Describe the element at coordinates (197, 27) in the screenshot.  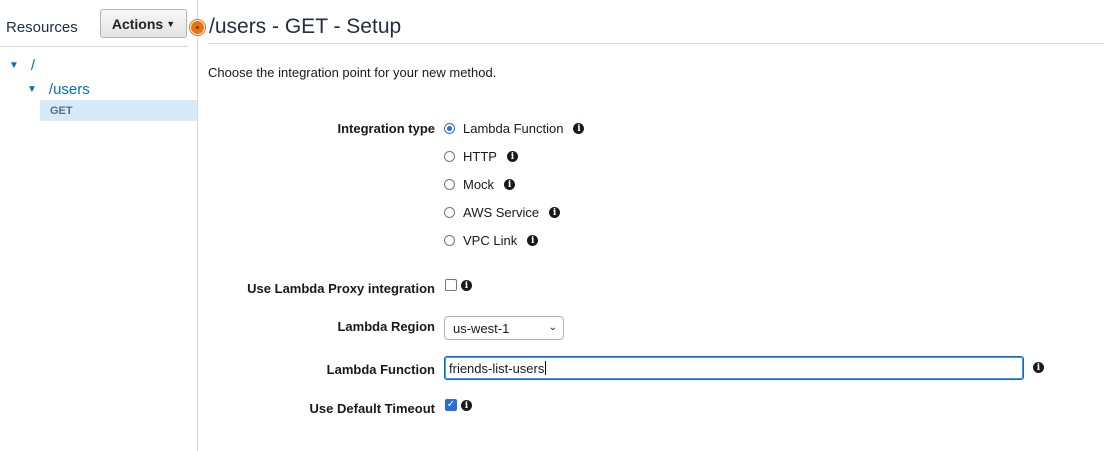
I see `resize-handle-icon` at that location.